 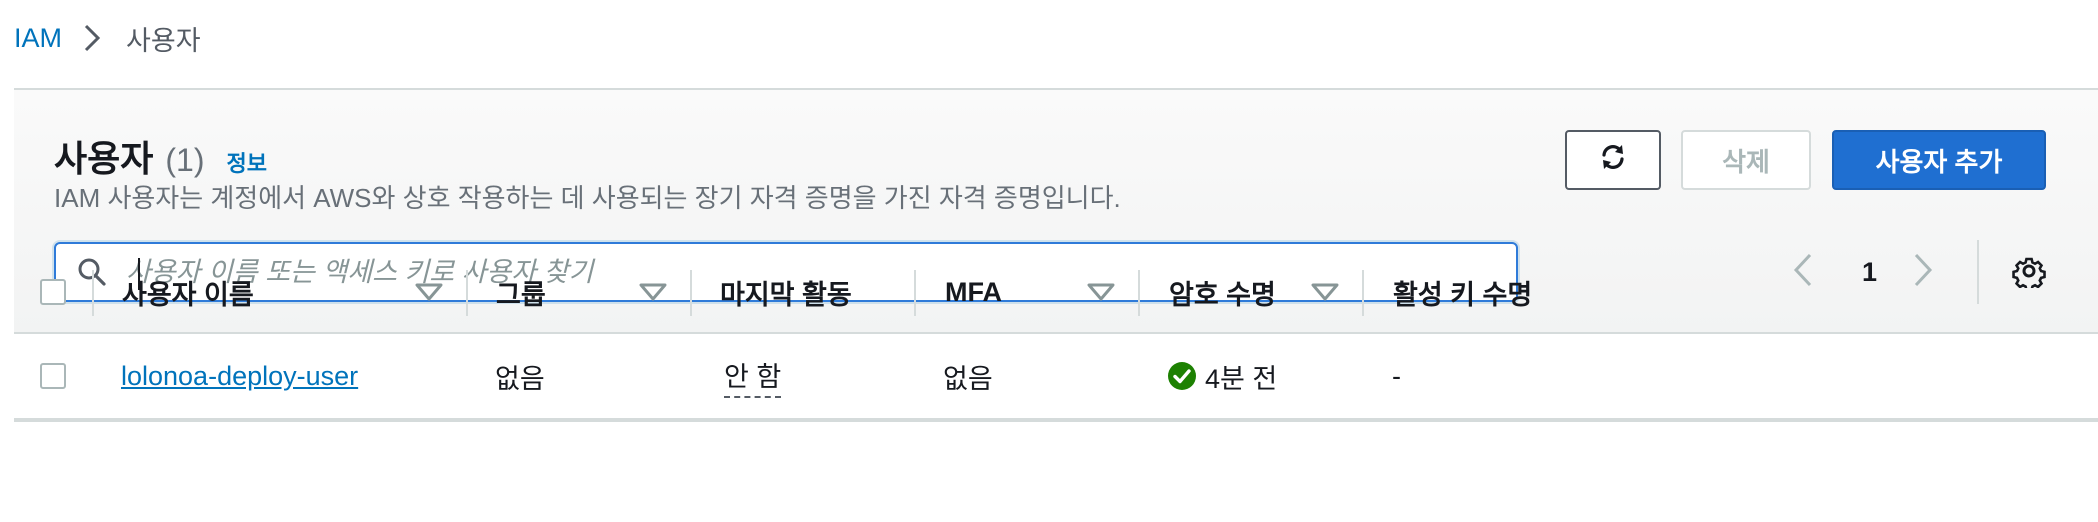 I want to click on last-activity-cell: 안 함, so click(x=753, y=376).